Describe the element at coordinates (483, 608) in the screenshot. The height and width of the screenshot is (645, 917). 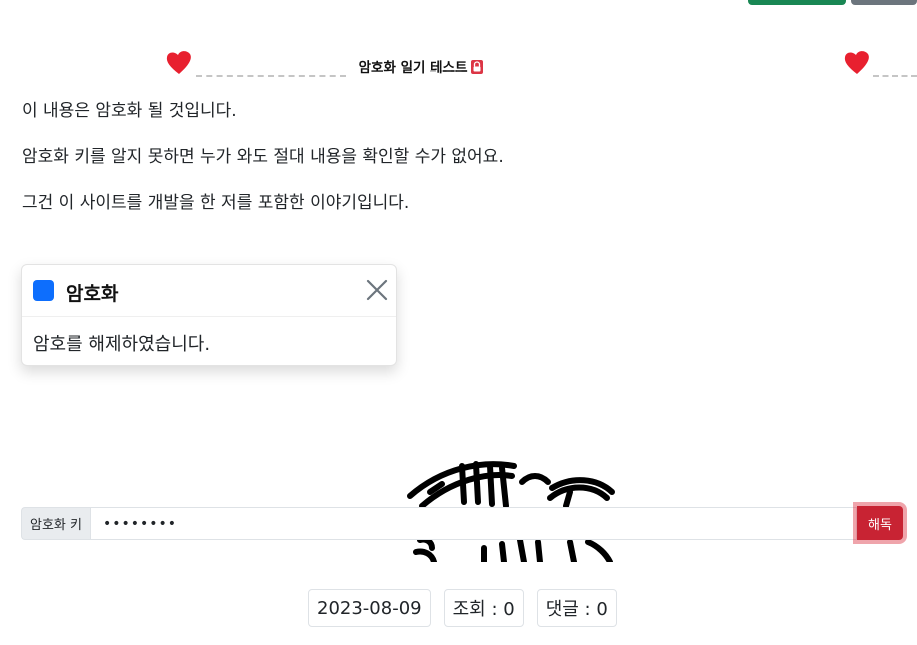
I see `views-badge: 조회 : 0` at that location.